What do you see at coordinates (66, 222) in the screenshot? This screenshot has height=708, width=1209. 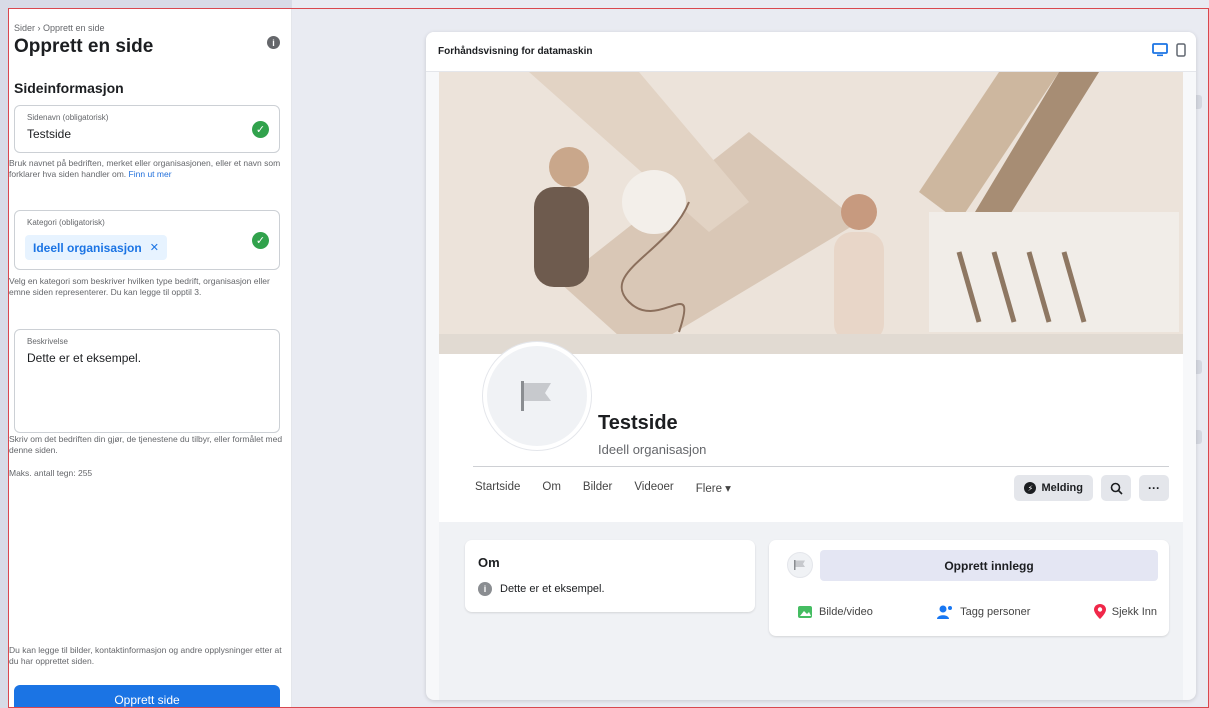 I see `category-label: Kategori (obligatorisk)` at bounding box center [66, 222].